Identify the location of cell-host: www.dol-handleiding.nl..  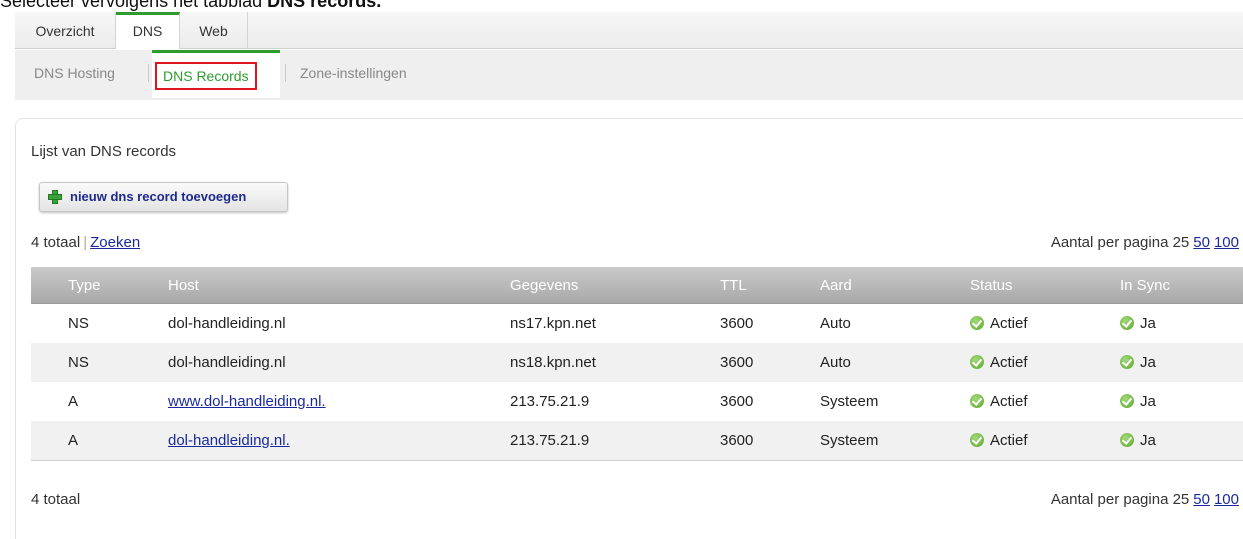
(339, 401).